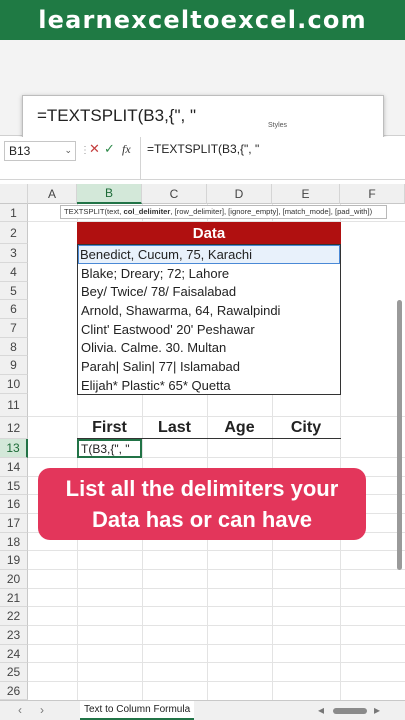 Image resolution: width=405 pixels, height=720 pixels. Describe the element at coordinates (14, 691) in the screenshot. I see `row-header: 26` at that location.